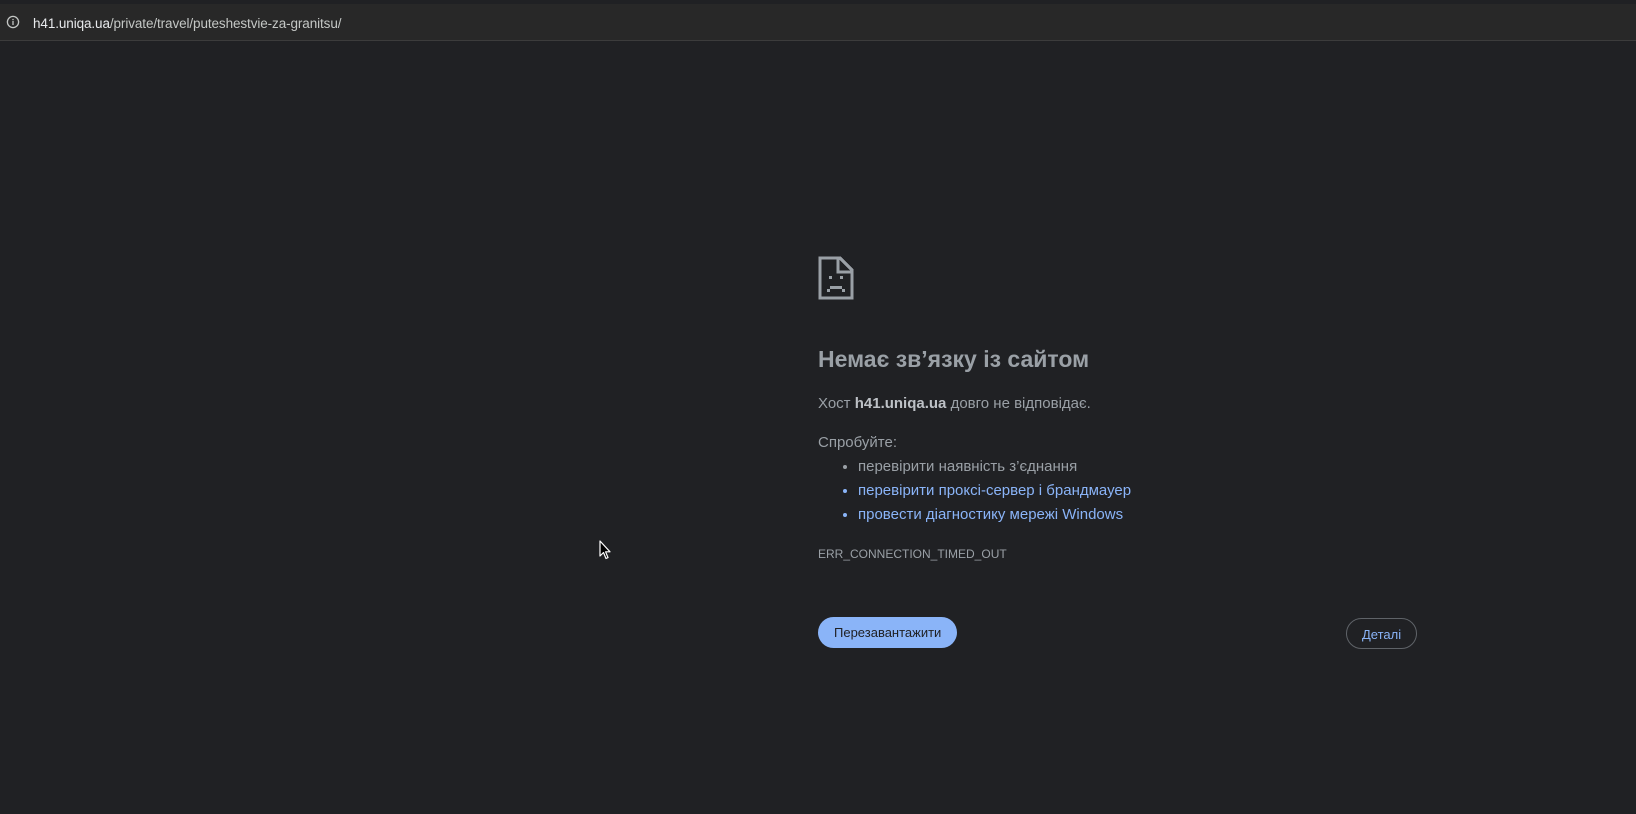 The width and height of the screenshot is (1636, 814). I want to click on suggestion-network-diagnostics-link: провести діагностику мережі Windows, so click(994, 515).